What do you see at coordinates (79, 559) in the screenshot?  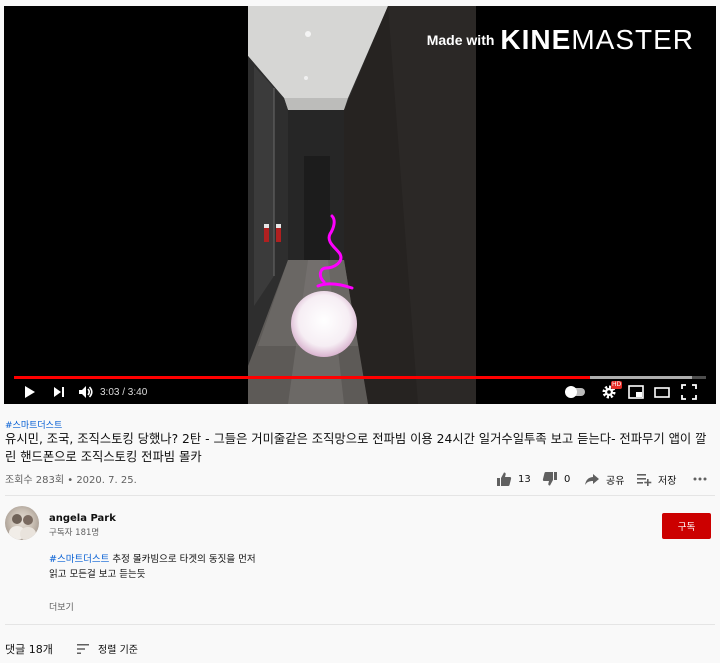 I see `description-hashtag: #스마트더스트` at bounding box center [79, 559].